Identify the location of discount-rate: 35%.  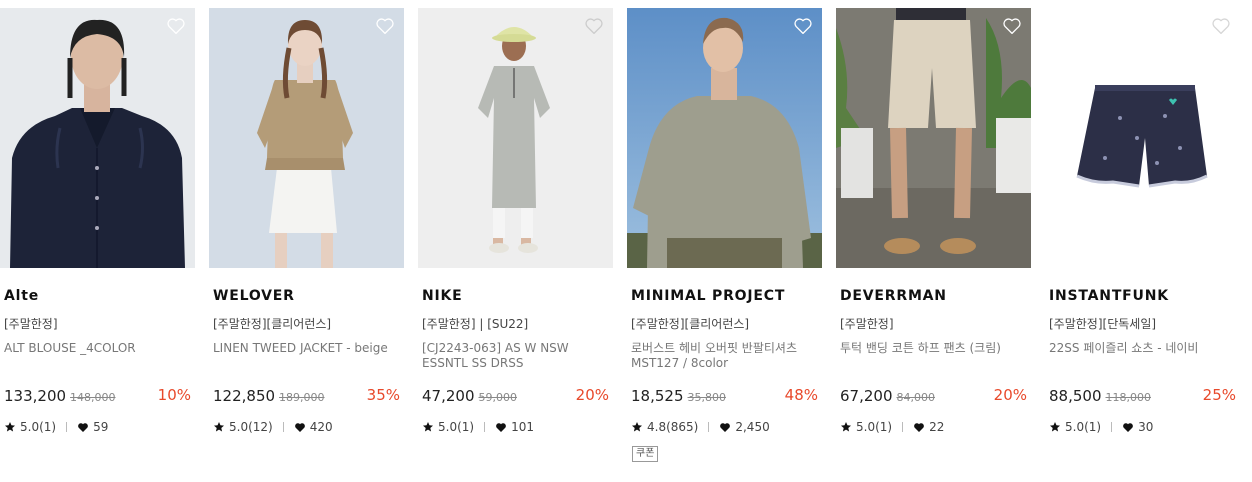
(383, 395).